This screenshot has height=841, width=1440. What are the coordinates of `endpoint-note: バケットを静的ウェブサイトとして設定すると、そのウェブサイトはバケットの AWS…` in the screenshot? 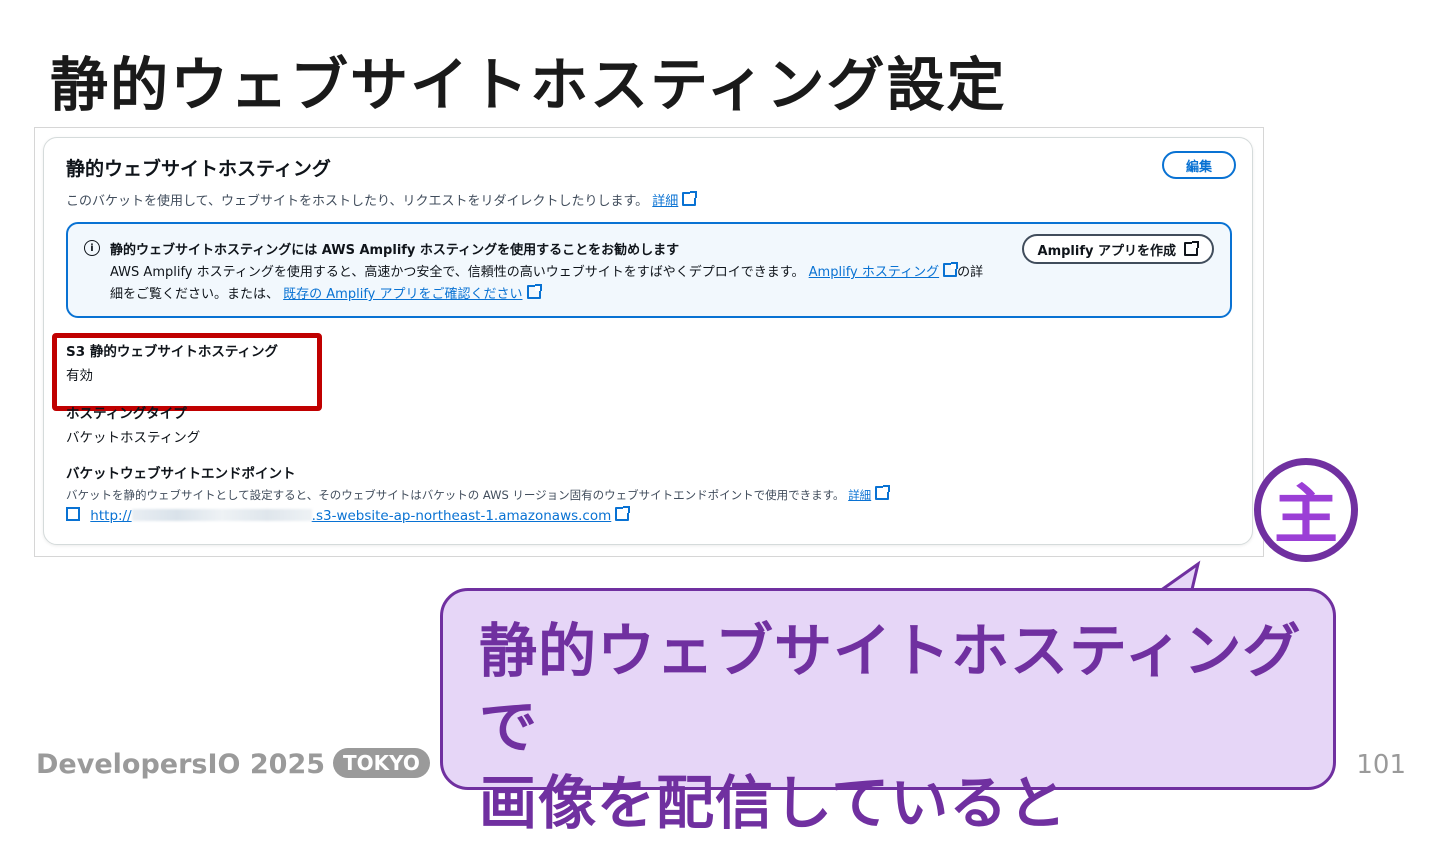 It's located at (478, 494).